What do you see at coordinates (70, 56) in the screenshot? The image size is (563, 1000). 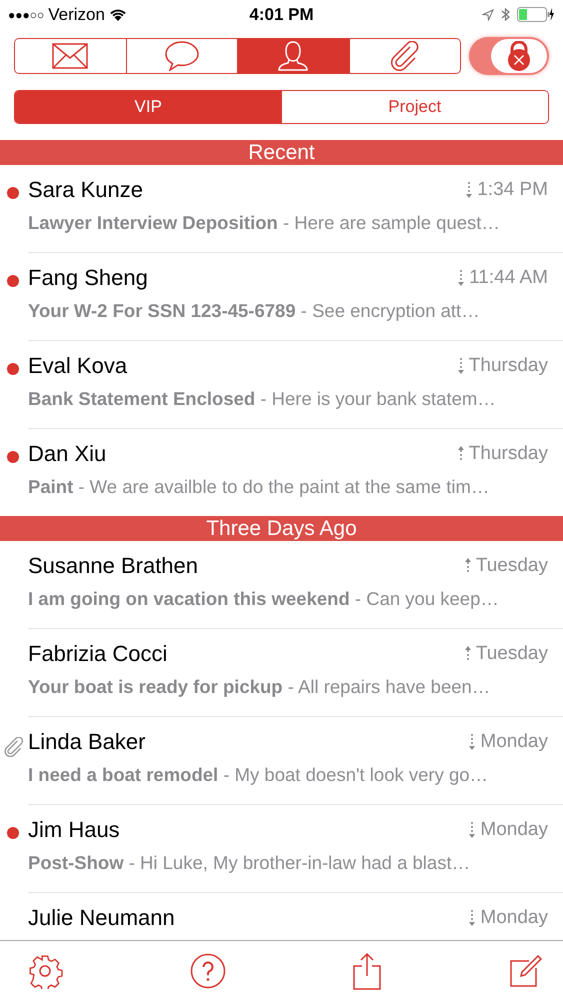 I see `envelope-icon` at bounding box center [70, 56].